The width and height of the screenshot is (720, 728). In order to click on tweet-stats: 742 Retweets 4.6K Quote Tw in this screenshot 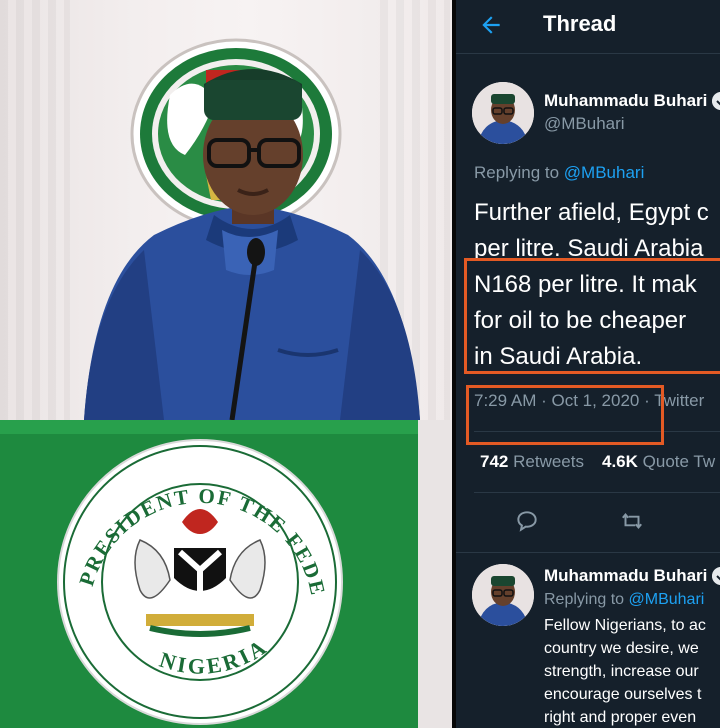, I will do `click(597, 462)`.